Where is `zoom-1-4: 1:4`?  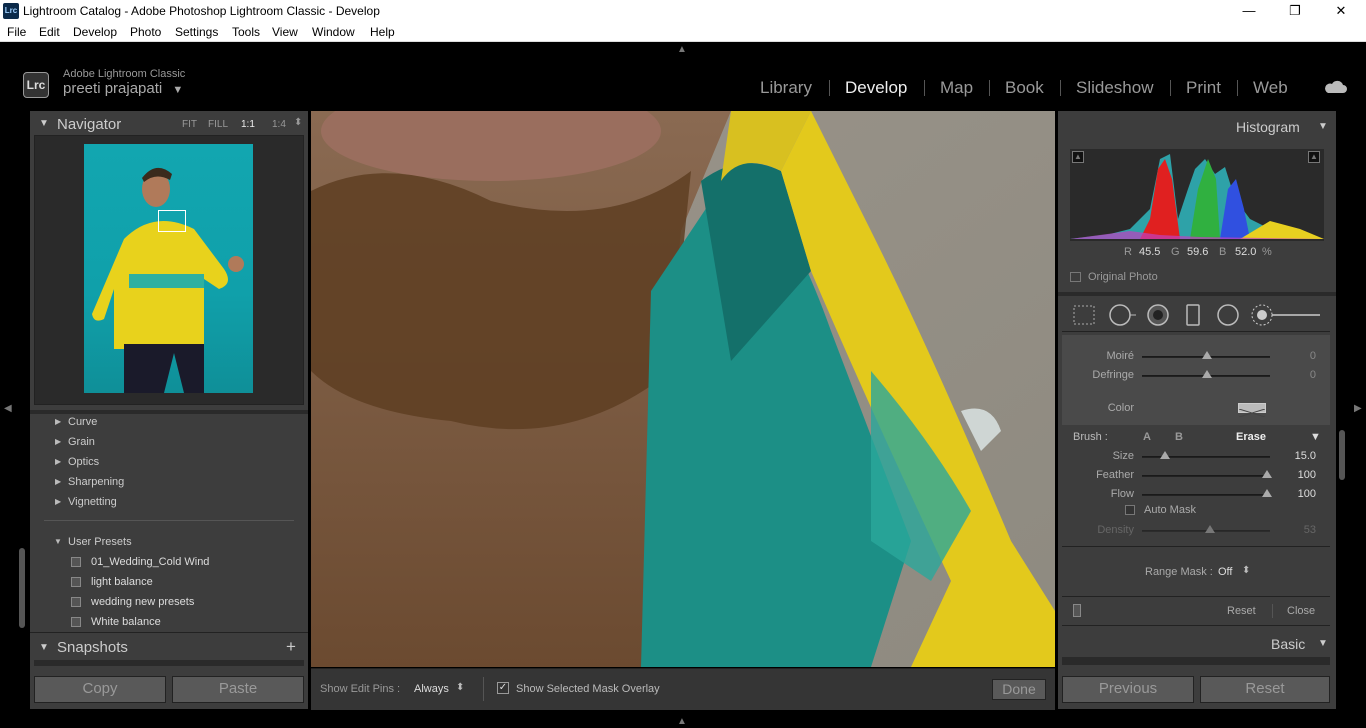
zoom-1-4: 1:4 is located at coordinates (279, 124).